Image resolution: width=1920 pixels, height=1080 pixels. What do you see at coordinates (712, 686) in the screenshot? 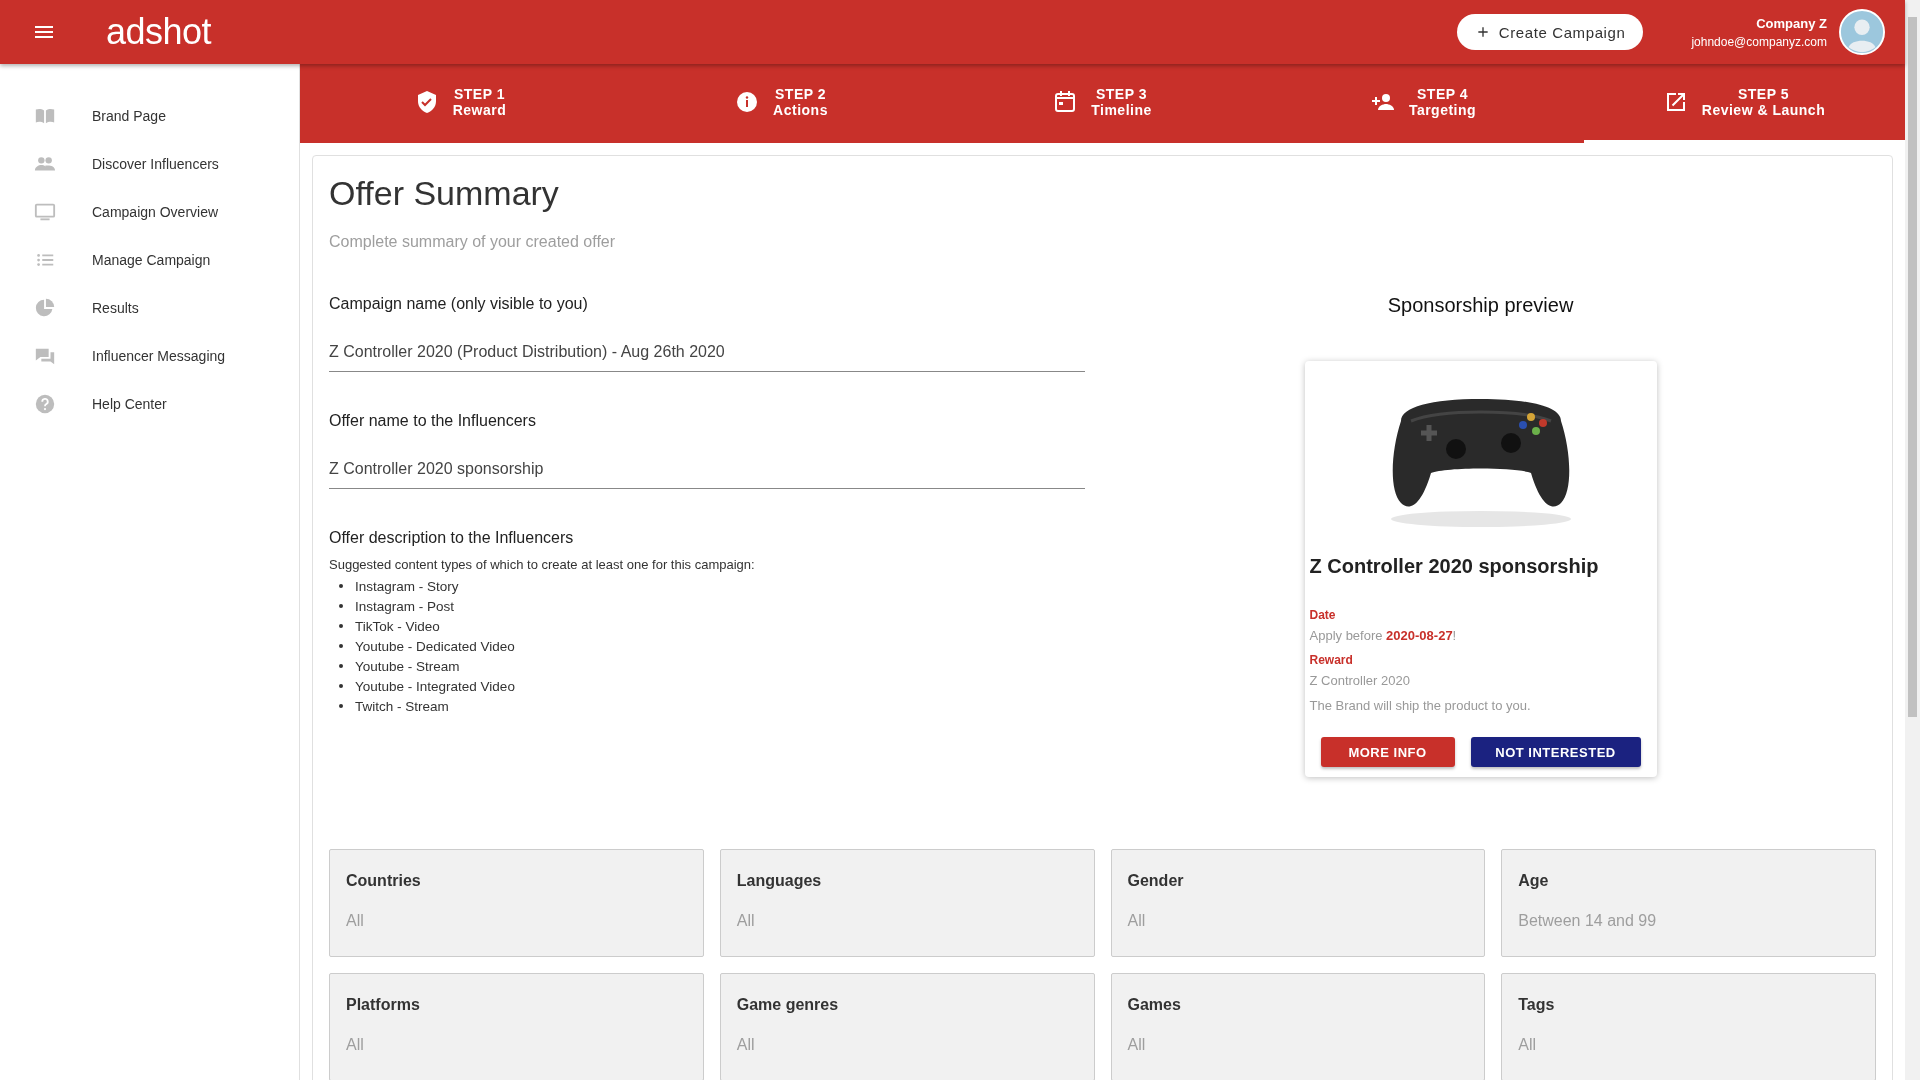
I see `content-type-item: Youtube - Integrated Video` at bounding box center [712, 686].